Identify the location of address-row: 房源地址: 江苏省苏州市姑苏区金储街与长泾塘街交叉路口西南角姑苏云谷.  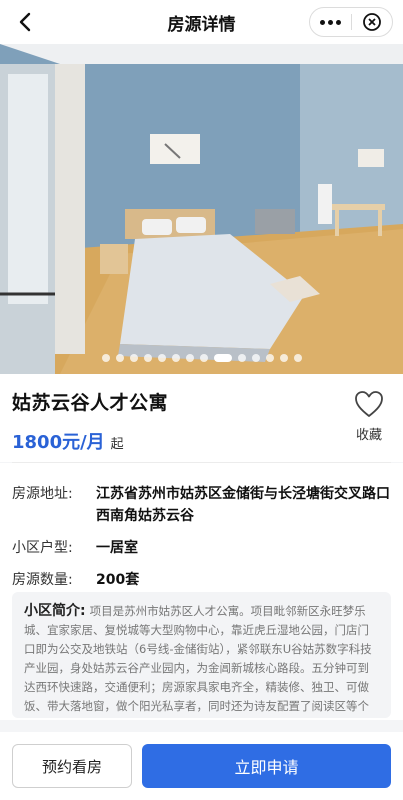
(201, 505).